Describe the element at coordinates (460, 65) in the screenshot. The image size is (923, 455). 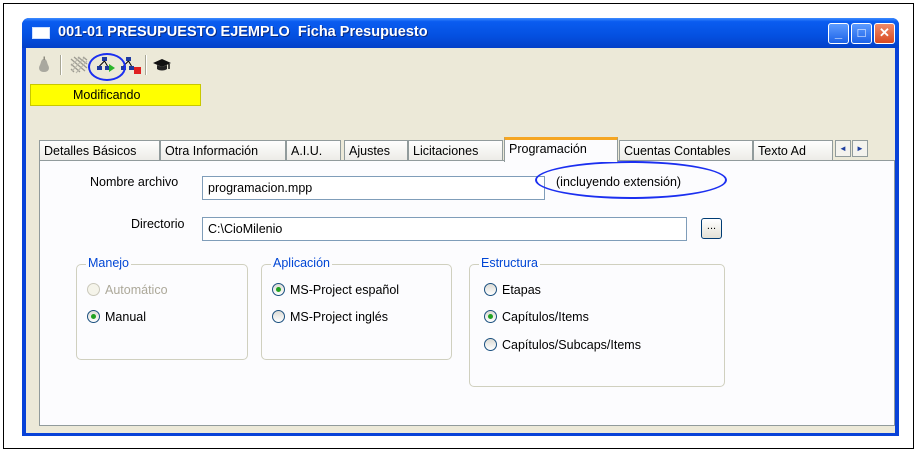
I see `toolbar` at that location.